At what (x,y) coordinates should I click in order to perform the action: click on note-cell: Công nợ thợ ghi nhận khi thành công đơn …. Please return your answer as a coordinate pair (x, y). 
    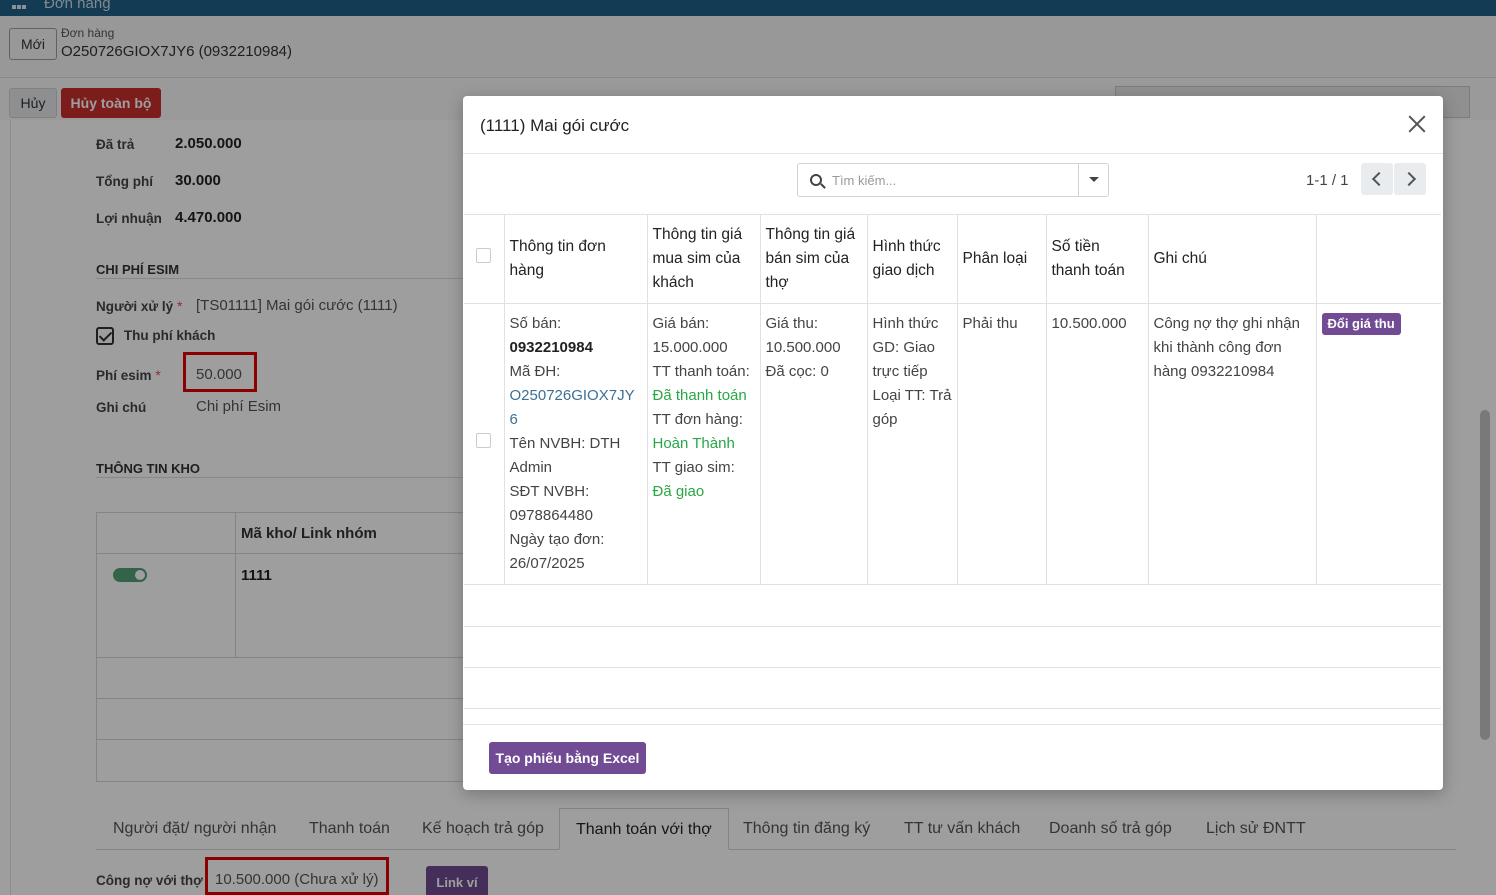
    Looking at the image, I should click on (1232, 444).